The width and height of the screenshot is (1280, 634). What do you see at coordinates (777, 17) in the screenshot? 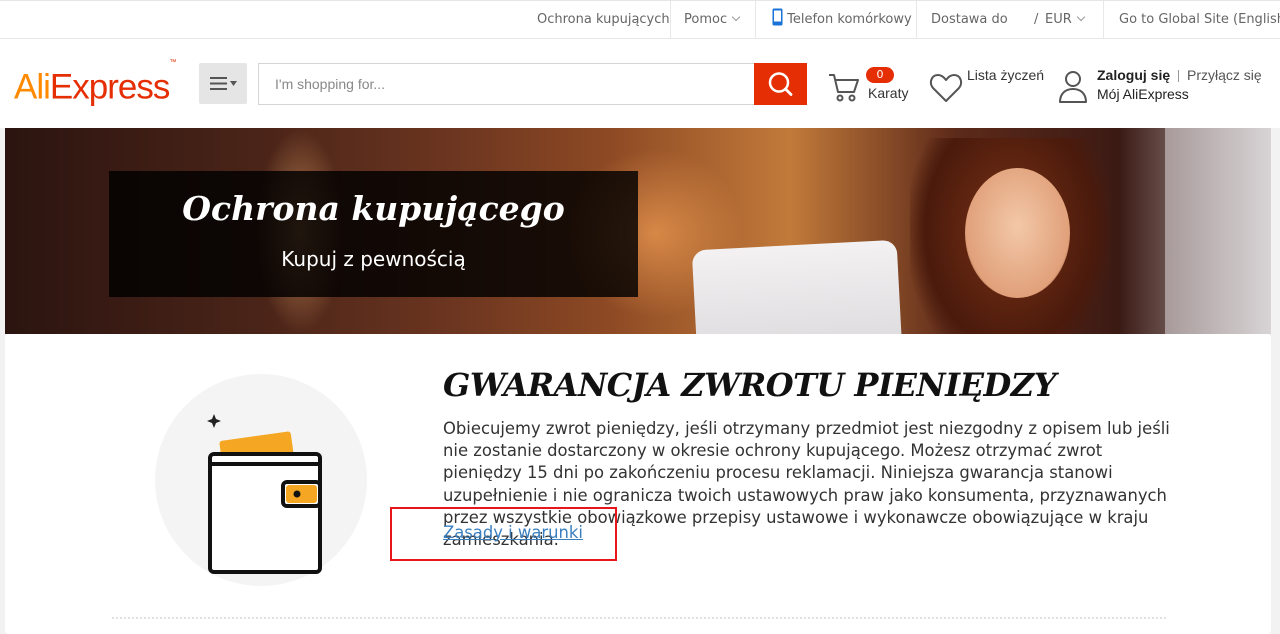
I see `phone-icon` at bounding box center [777, 17].